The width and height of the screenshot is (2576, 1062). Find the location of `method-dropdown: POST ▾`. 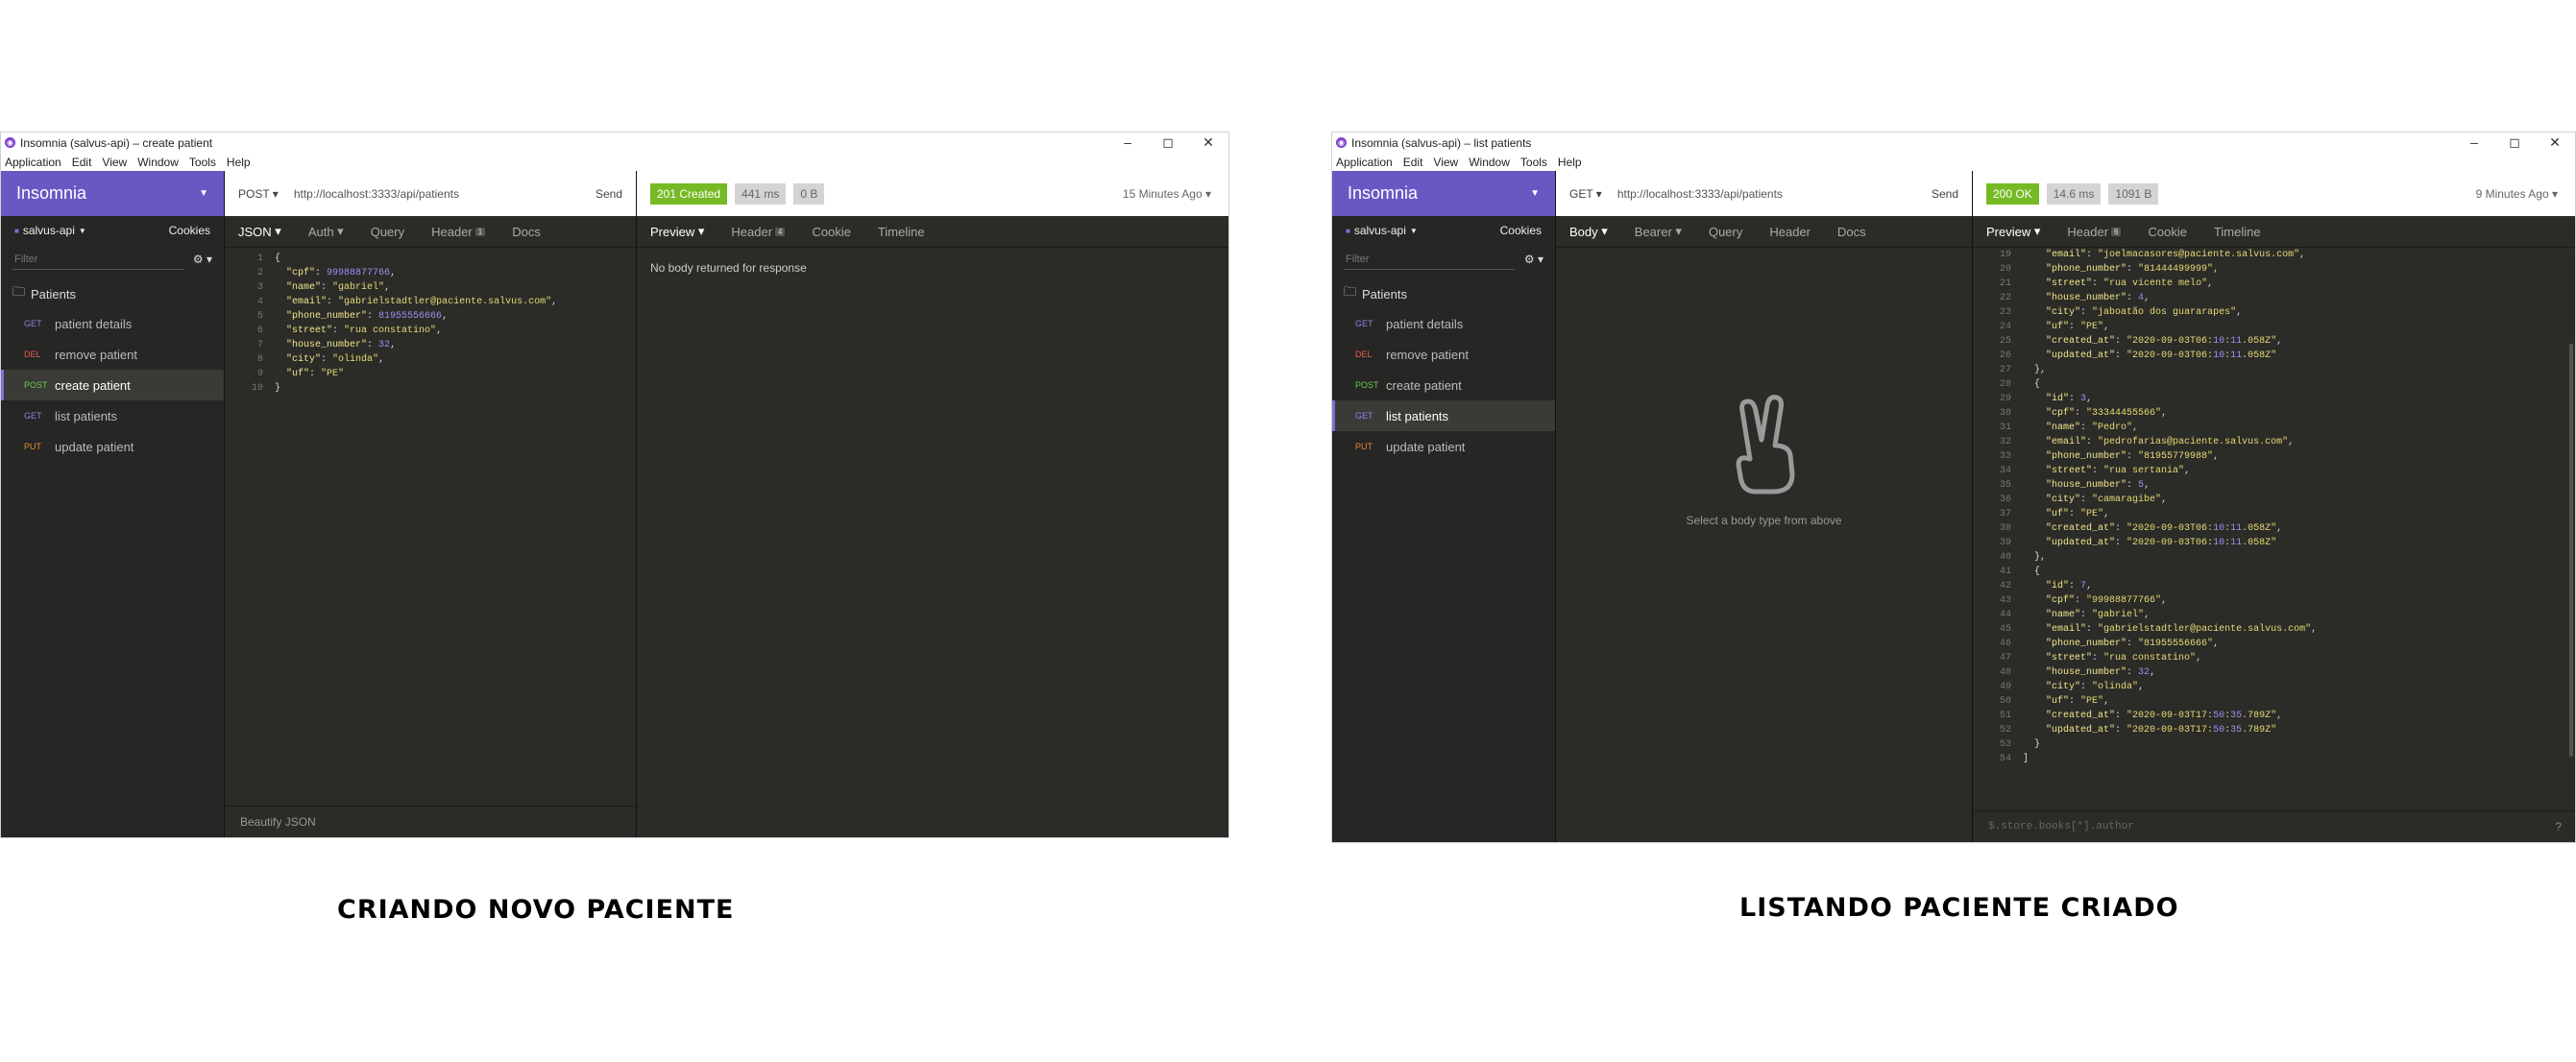

method-dropdown: POST ▾ is located at coordinates (258, 194).